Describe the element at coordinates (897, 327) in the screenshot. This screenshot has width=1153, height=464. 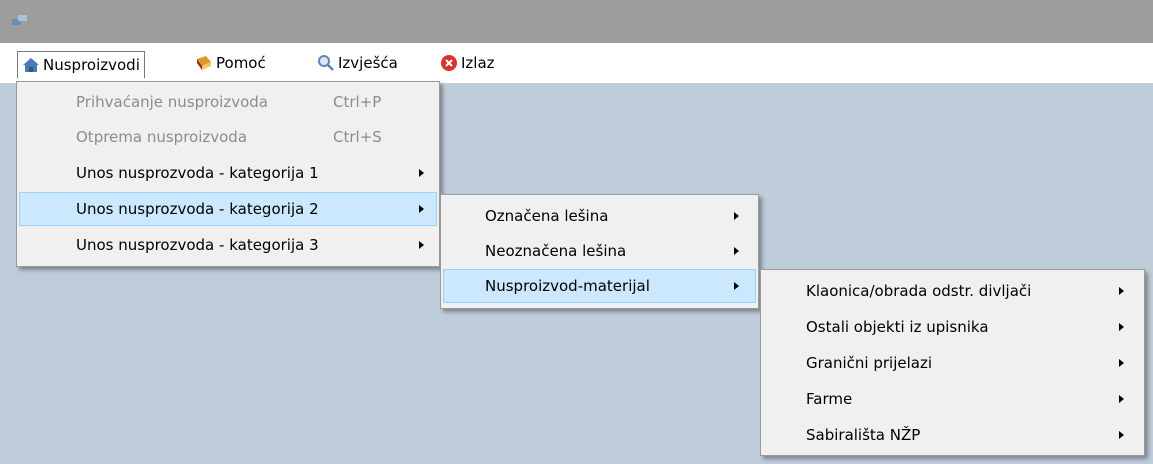
I see `menu-item-label: Ostali objekti iz upisnika` at that location.